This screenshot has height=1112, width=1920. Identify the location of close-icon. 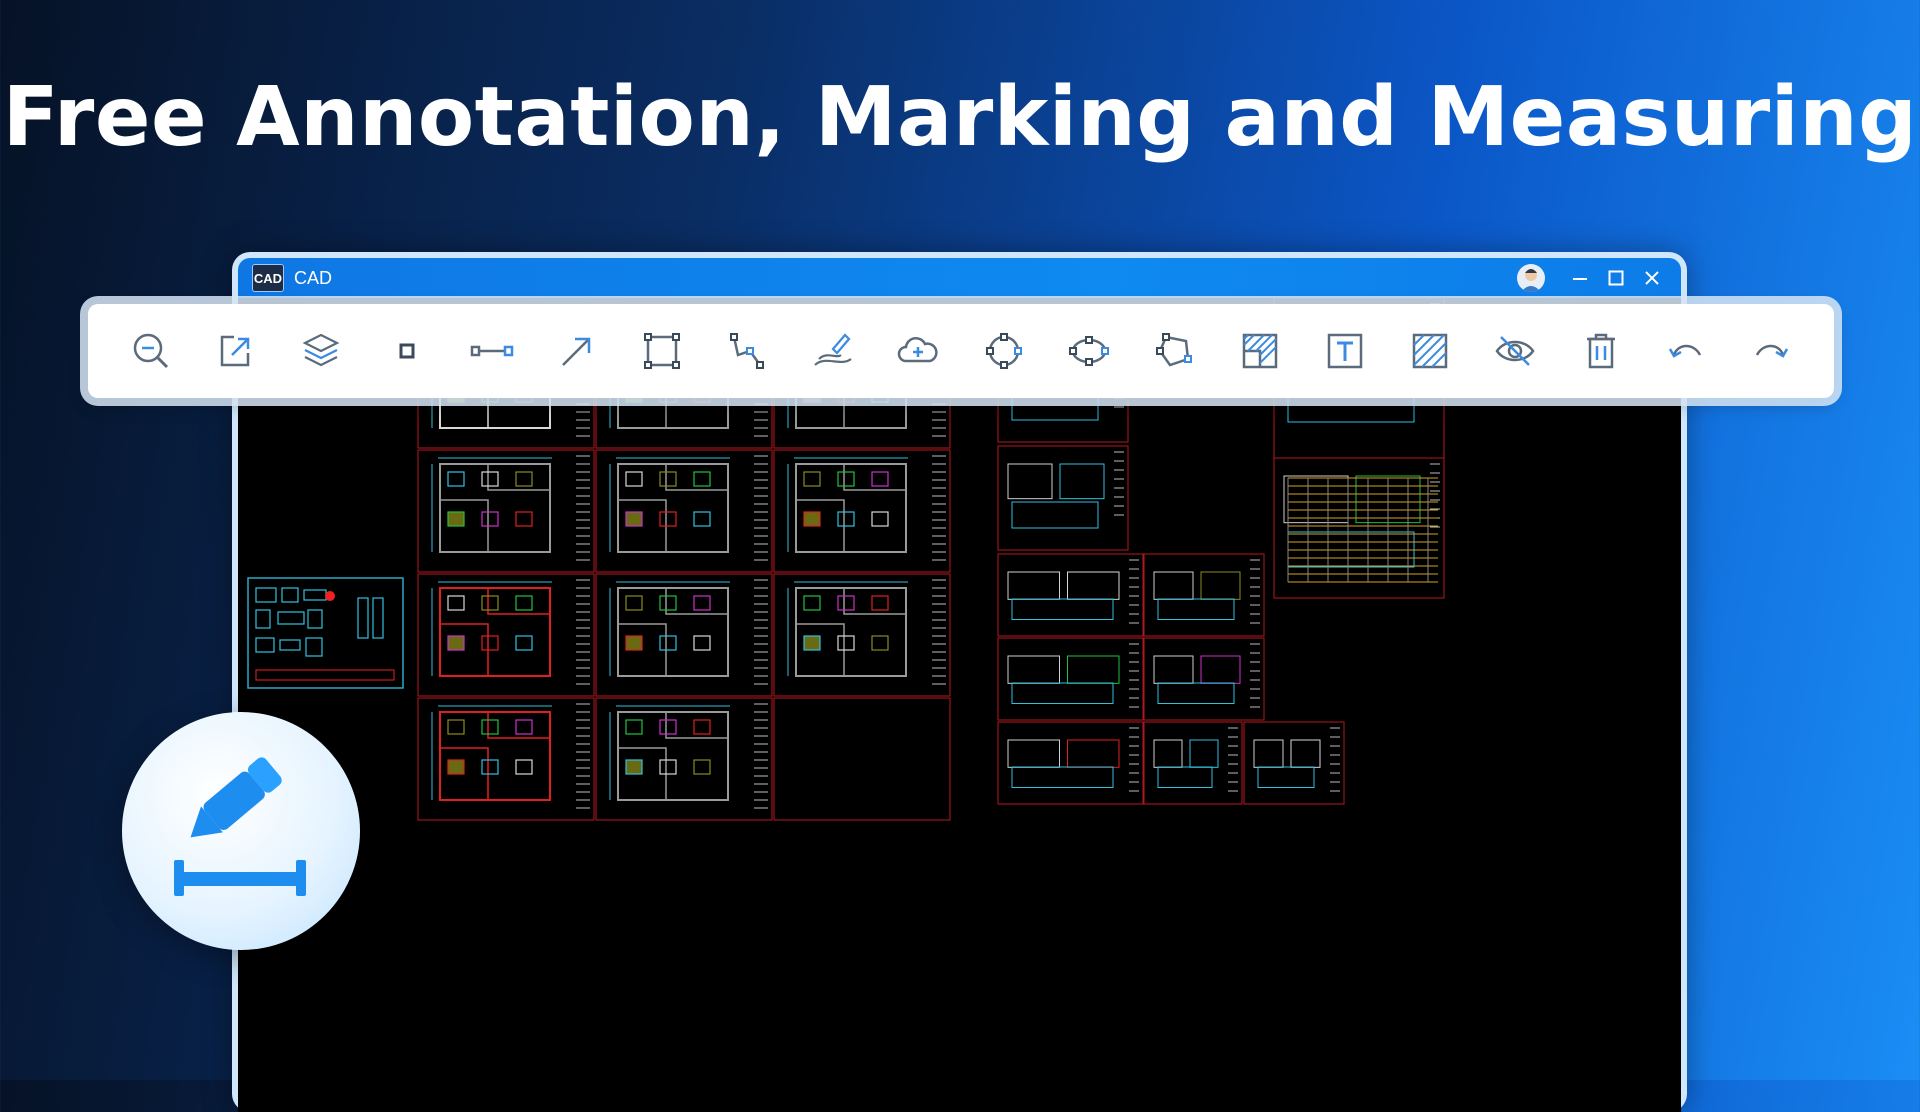
(1652, 278).